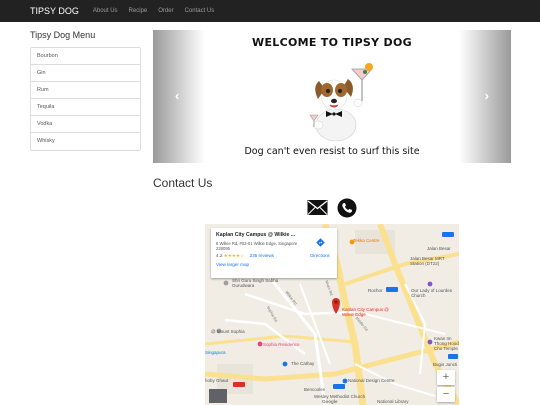 This screenshot has height=405, width=540. I want to click on map-label-bugis: Bugis Juncti, so click(445, 364).